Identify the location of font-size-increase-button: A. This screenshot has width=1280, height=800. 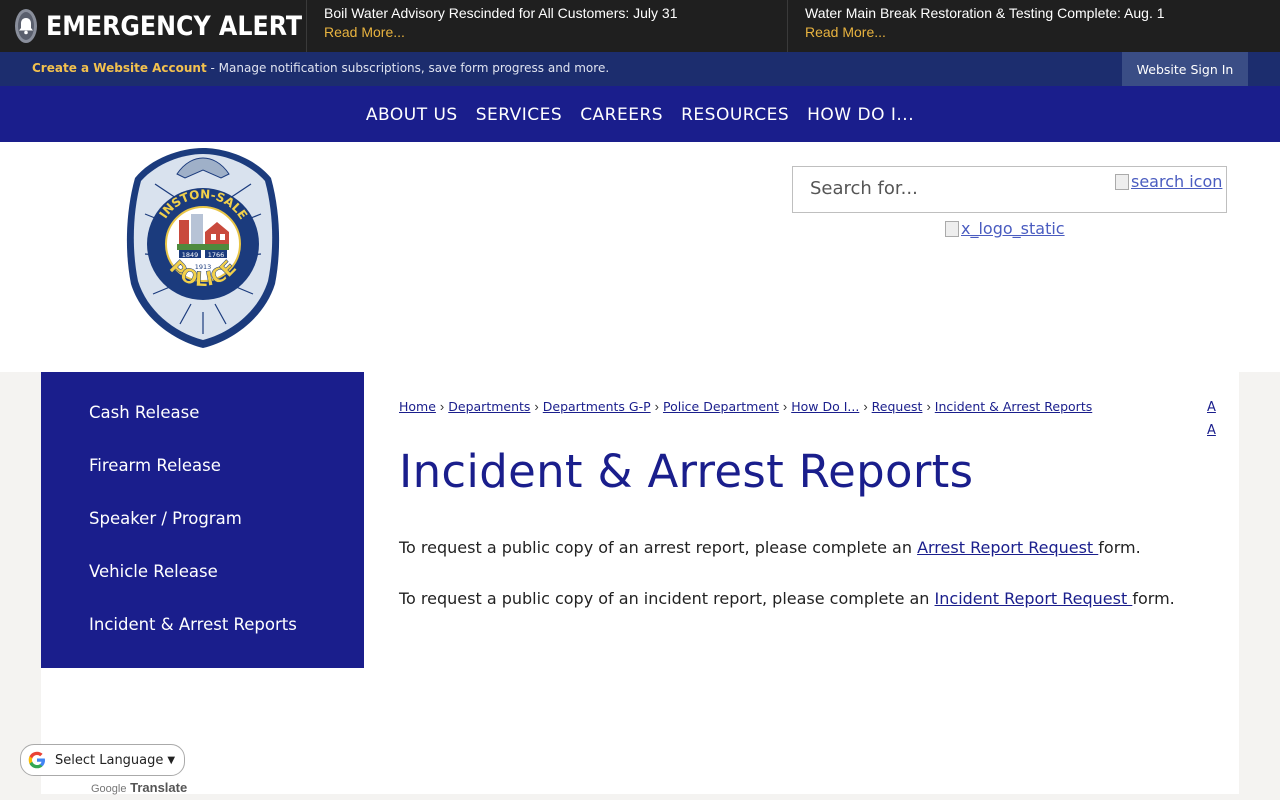
(1211, 407).